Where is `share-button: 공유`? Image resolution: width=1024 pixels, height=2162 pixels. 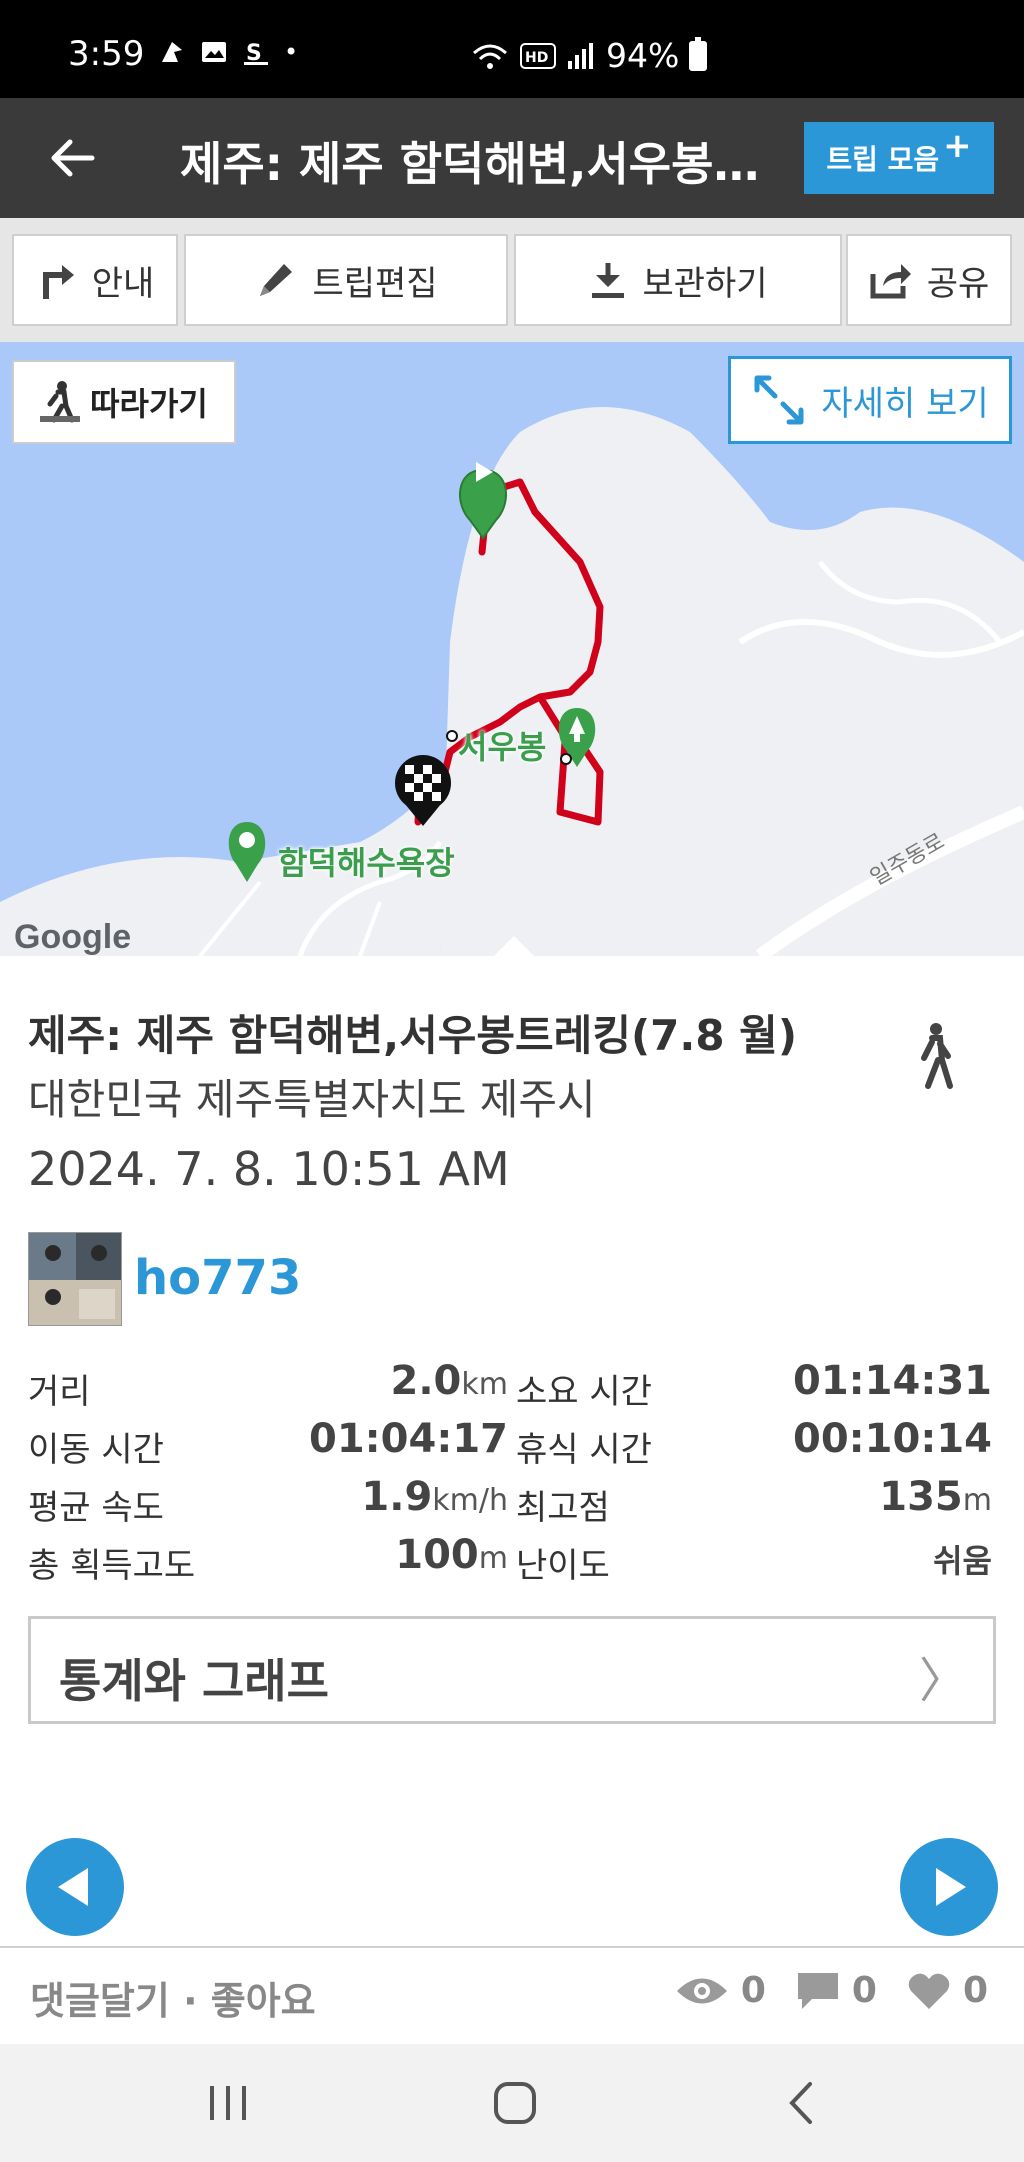
share-button: 공유 is located at coordinates (929, 280).